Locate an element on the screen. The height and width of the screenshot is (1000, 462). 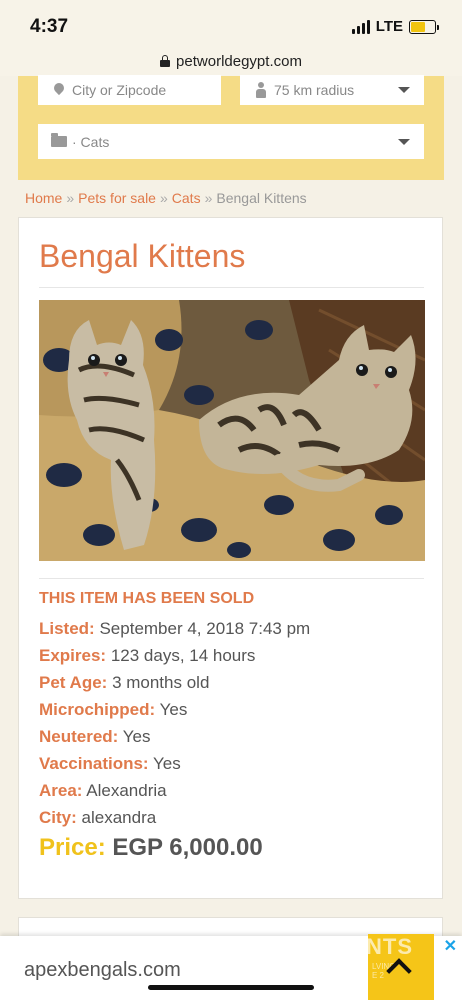
detail-pet-age: Pet Age: 3 months old is located at coordinates (174, 682).